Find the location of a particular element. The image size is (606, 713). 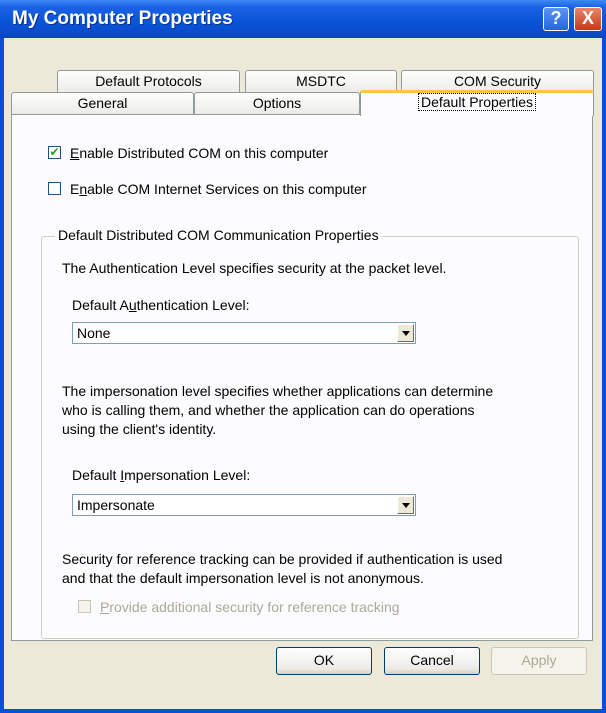

impersonation-level-value: Impersonate is located at coordinates (116, 505).